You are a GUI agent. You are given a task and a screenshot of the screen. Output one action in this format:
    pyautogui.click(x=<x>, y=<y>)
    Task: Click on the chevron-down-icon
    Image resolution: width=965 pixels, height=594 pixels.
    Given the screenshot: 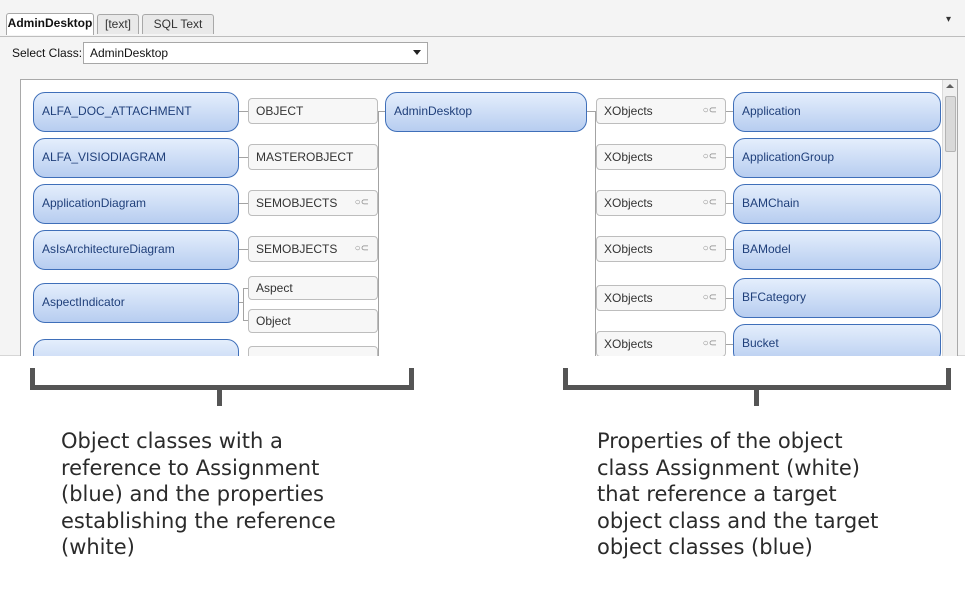 What is the action you would take?
    pyautogui.click(x=417, y=52)
    